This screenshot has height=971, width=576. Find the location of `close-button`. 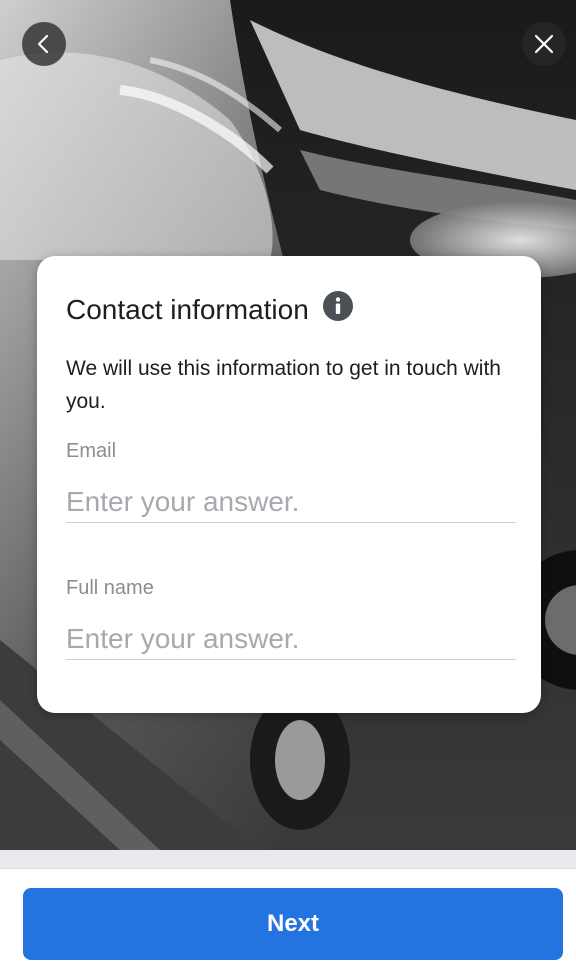

close-button is located at coordinates (544, 44).